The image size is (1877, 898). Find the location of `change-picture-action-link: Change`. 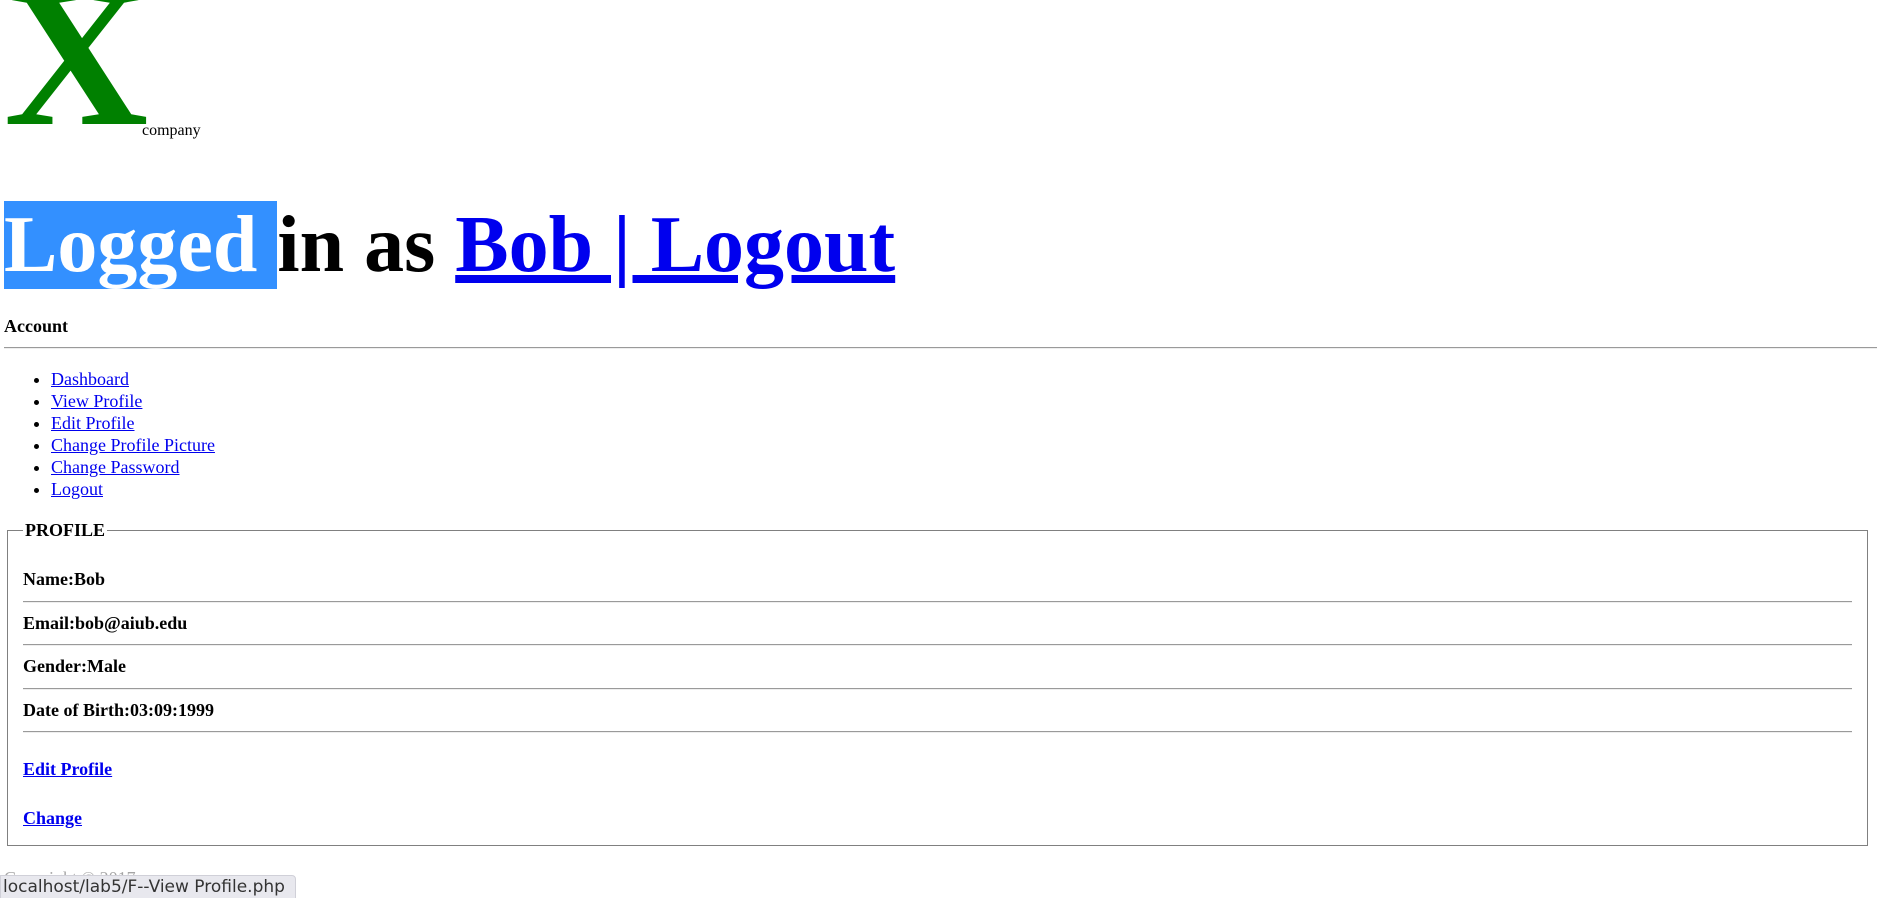

change-picture-action-link: Change is located at coordinates (52, 818).